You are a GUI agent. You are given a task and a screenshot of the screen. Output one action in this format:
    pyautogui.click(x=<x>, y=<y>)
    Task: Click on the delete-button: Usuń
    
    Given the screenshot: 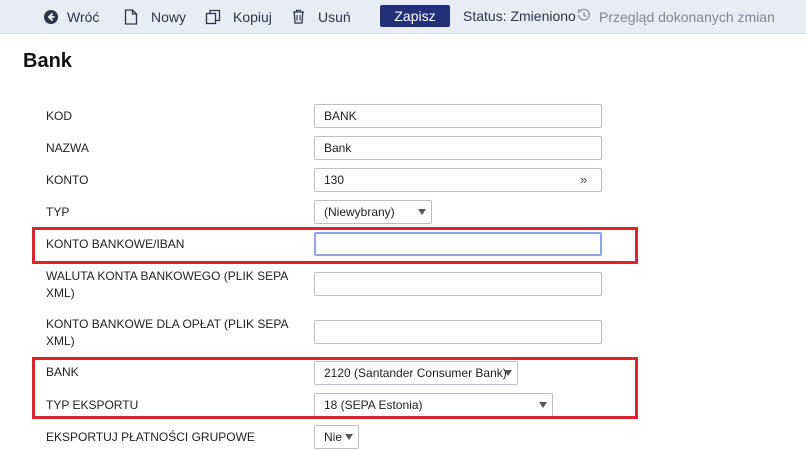 What is the action you would take?
    pyautogui.click(x=321, y=16)
    